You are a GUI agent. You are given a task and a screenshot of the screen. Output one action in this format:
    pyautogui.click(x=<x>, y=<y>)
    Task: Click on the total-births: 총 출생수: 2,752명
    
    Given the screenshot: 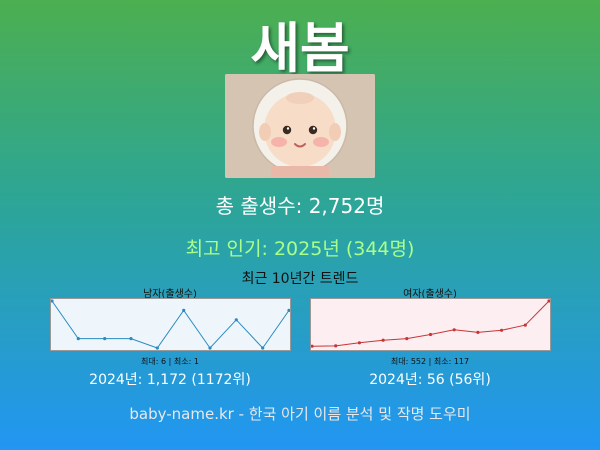 What is the action you would take?
    pyautogui.click(x=300, y=206)
    